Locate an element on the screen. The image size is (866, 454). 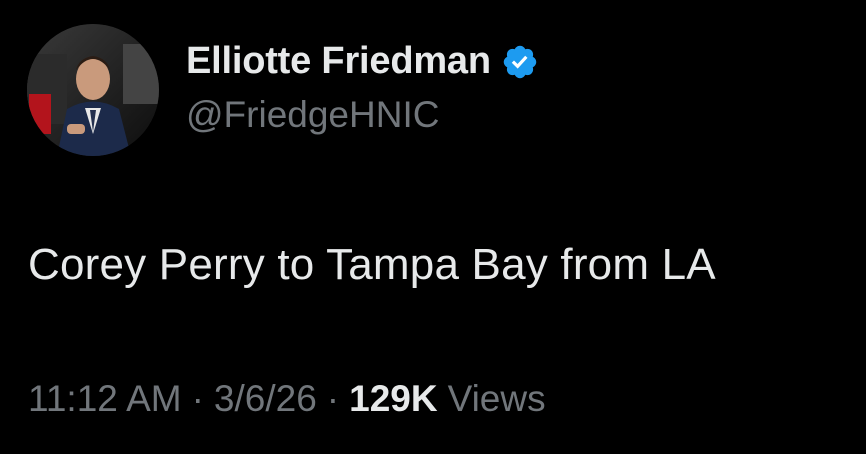
author-name-row: Elliotte Friedman is located at coordinates (362, 61).